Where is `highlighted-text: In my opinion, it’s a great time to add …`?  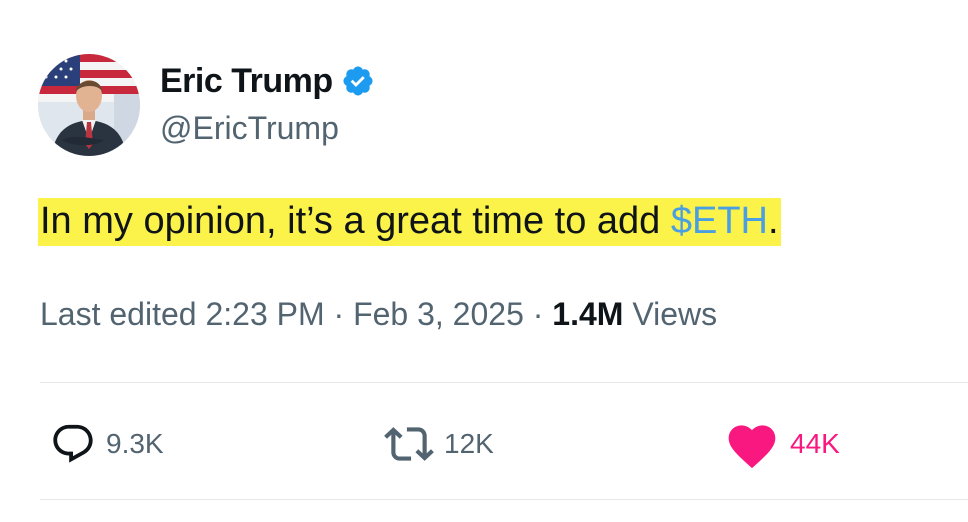 highlighted-text: In my opinion, it’s a great time to add … is located at coordinates (409, 222).